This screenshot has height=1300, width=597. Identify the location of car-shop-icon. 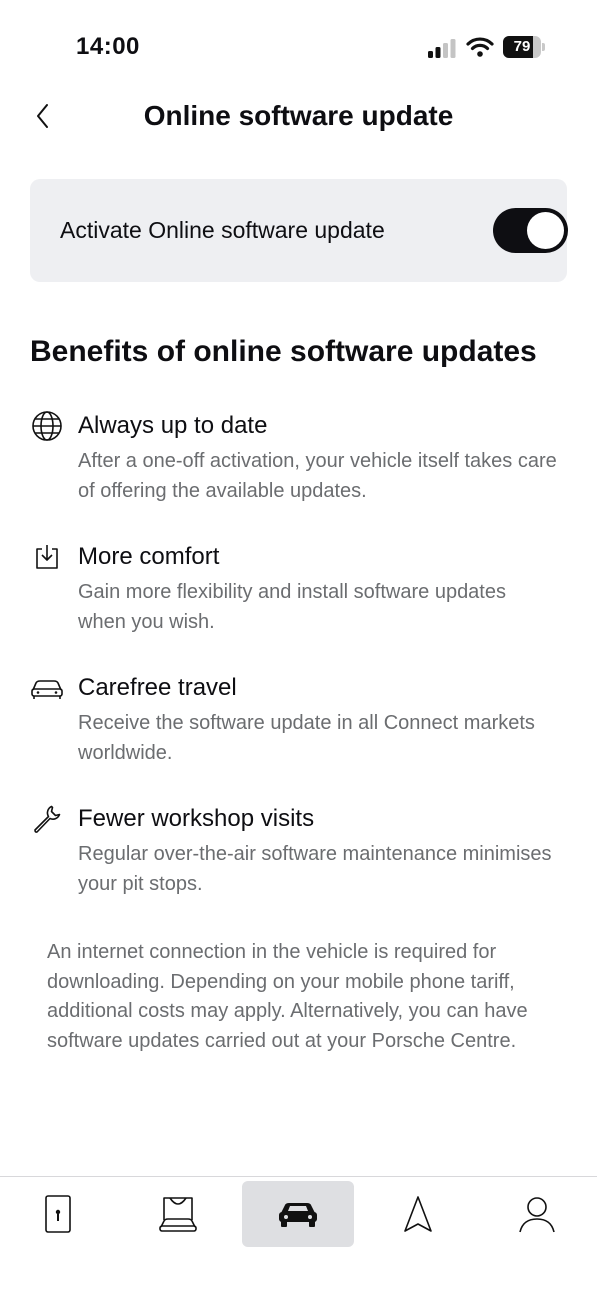
(178, 1214).